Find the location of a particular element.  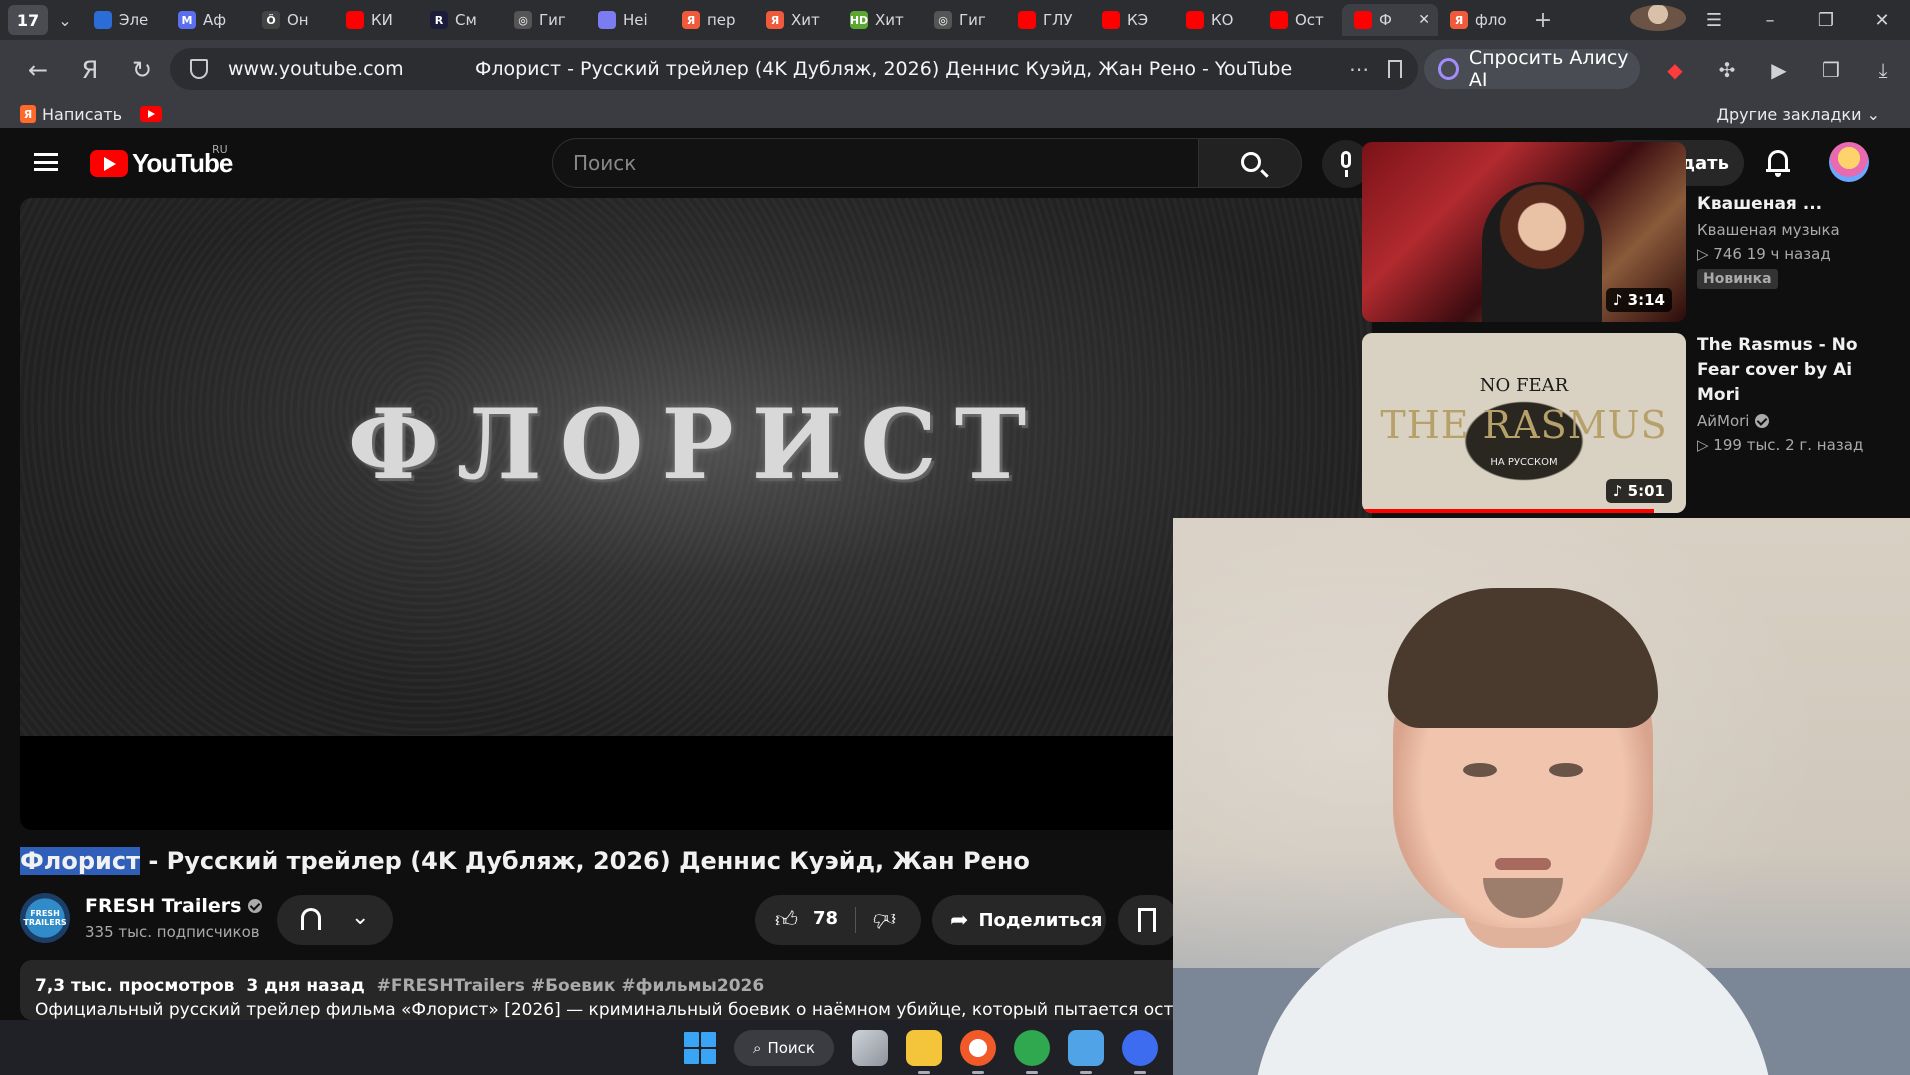

recommendation-thumbnail: NO FEAR THE RASMUS НА РУССКОМ ♪ 5:01 is located at coordinates (1524, 423).